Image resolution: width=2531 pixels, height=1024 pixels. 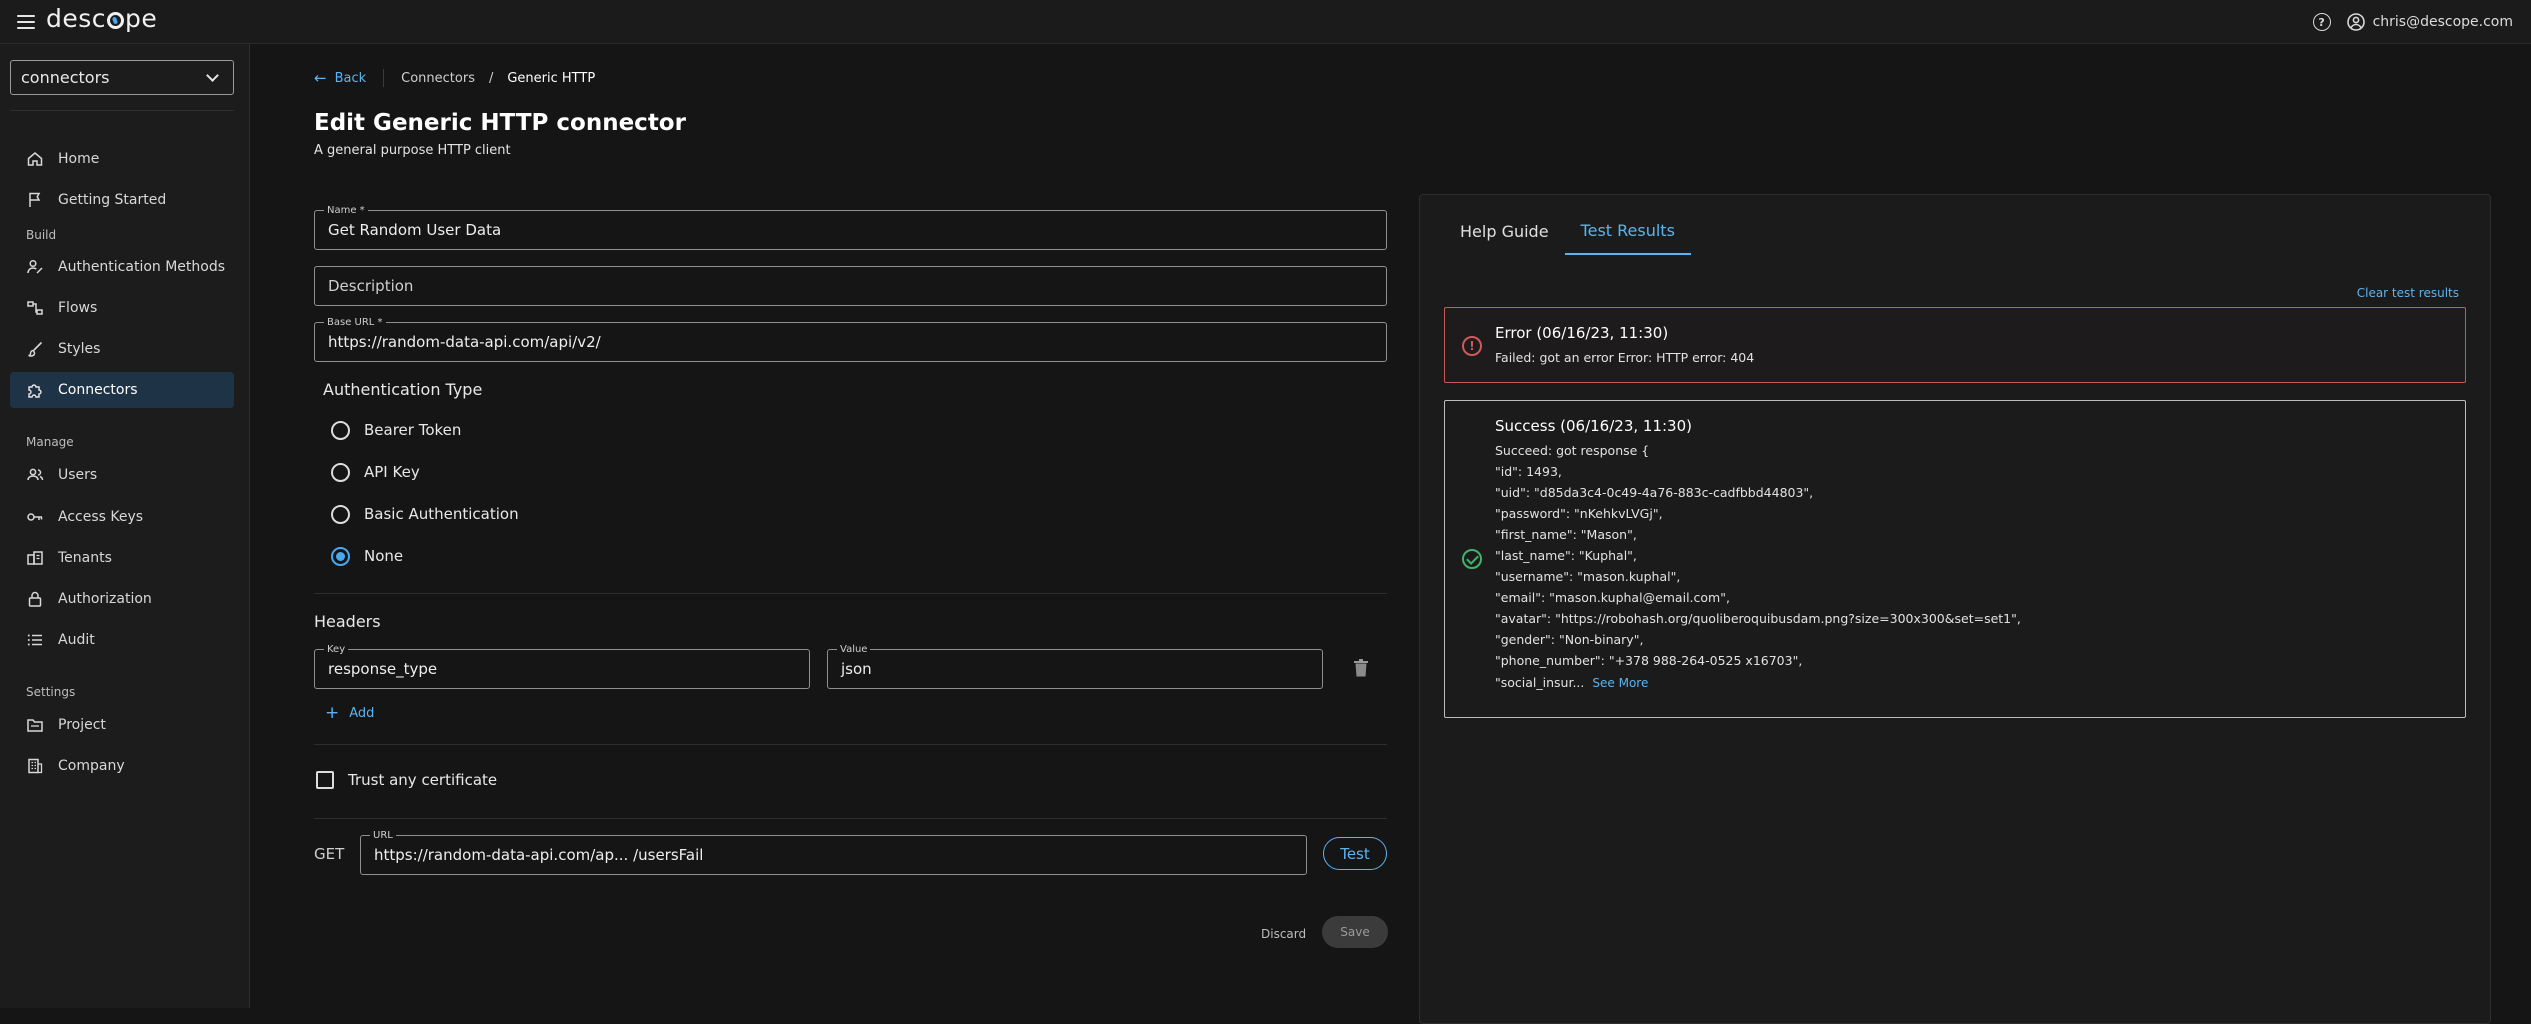 I want to click on test-button: Test, so click(x=1355, y=853).